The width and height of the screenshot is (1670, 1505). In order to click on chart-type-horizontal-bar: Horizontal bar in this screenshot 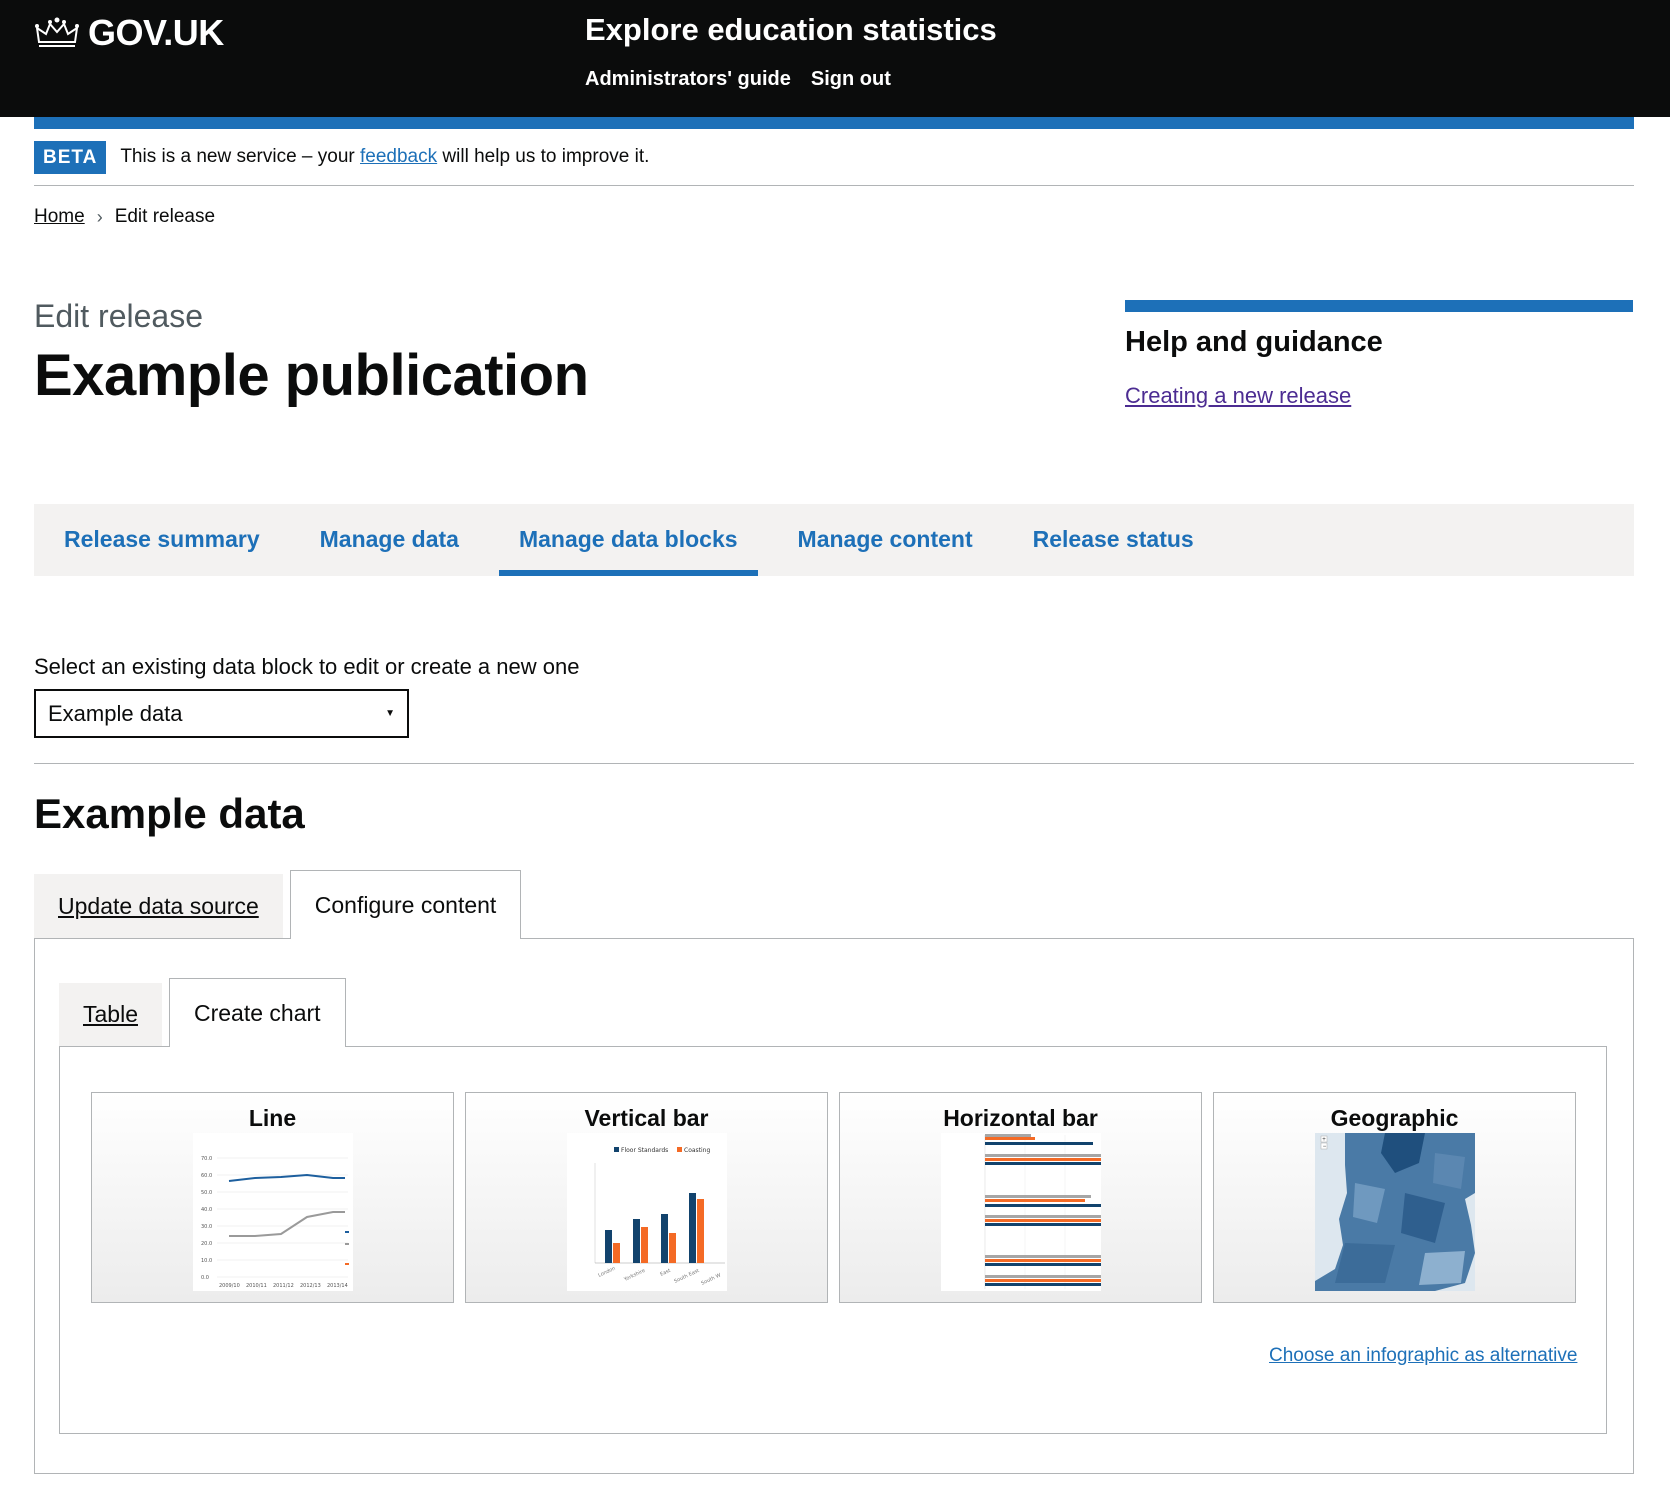, I will do `click(1020, 1197)`.